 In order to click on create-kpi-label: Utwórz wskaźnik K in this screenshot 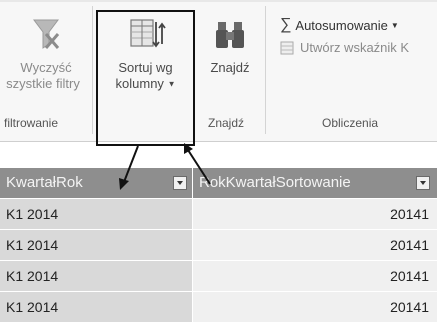, I will do `click(355, 47)`.